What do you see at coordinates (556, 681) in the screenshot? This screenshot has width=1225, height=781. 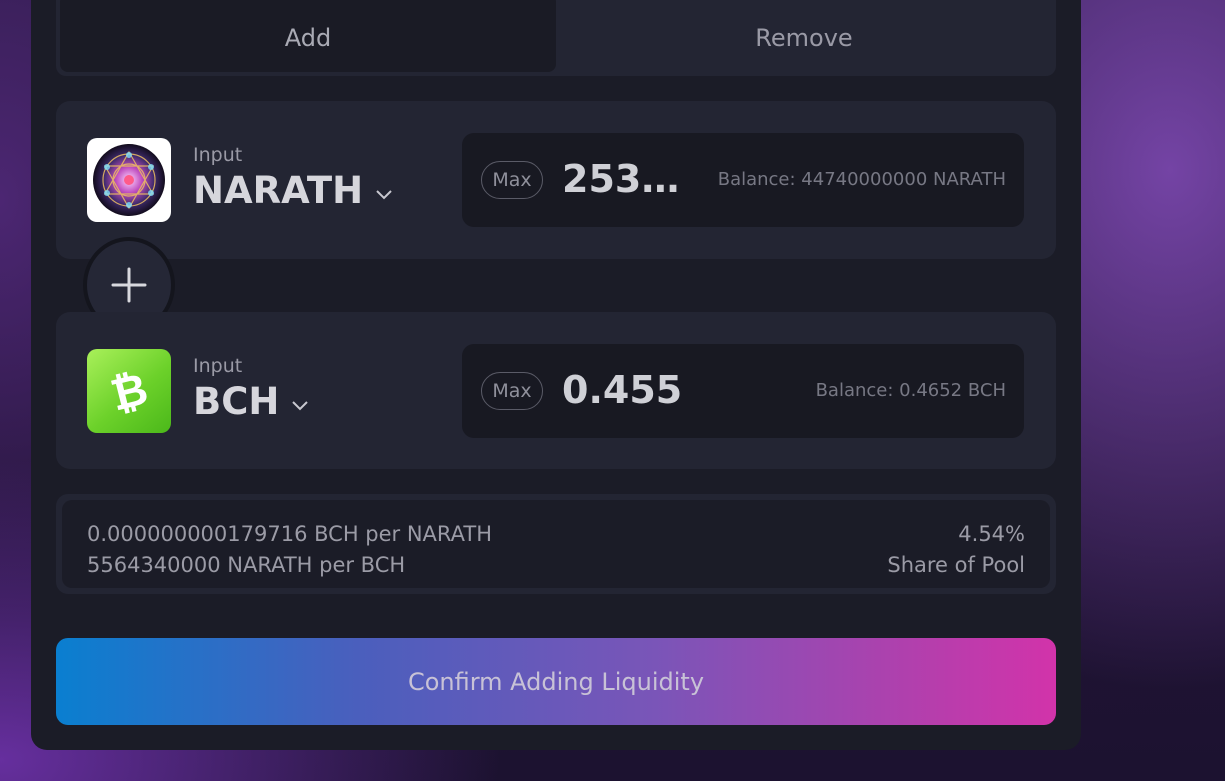 I see `confirm-adding-liquidity-button: Confirm Adding Liquidity` at bounding box center [556, 681].